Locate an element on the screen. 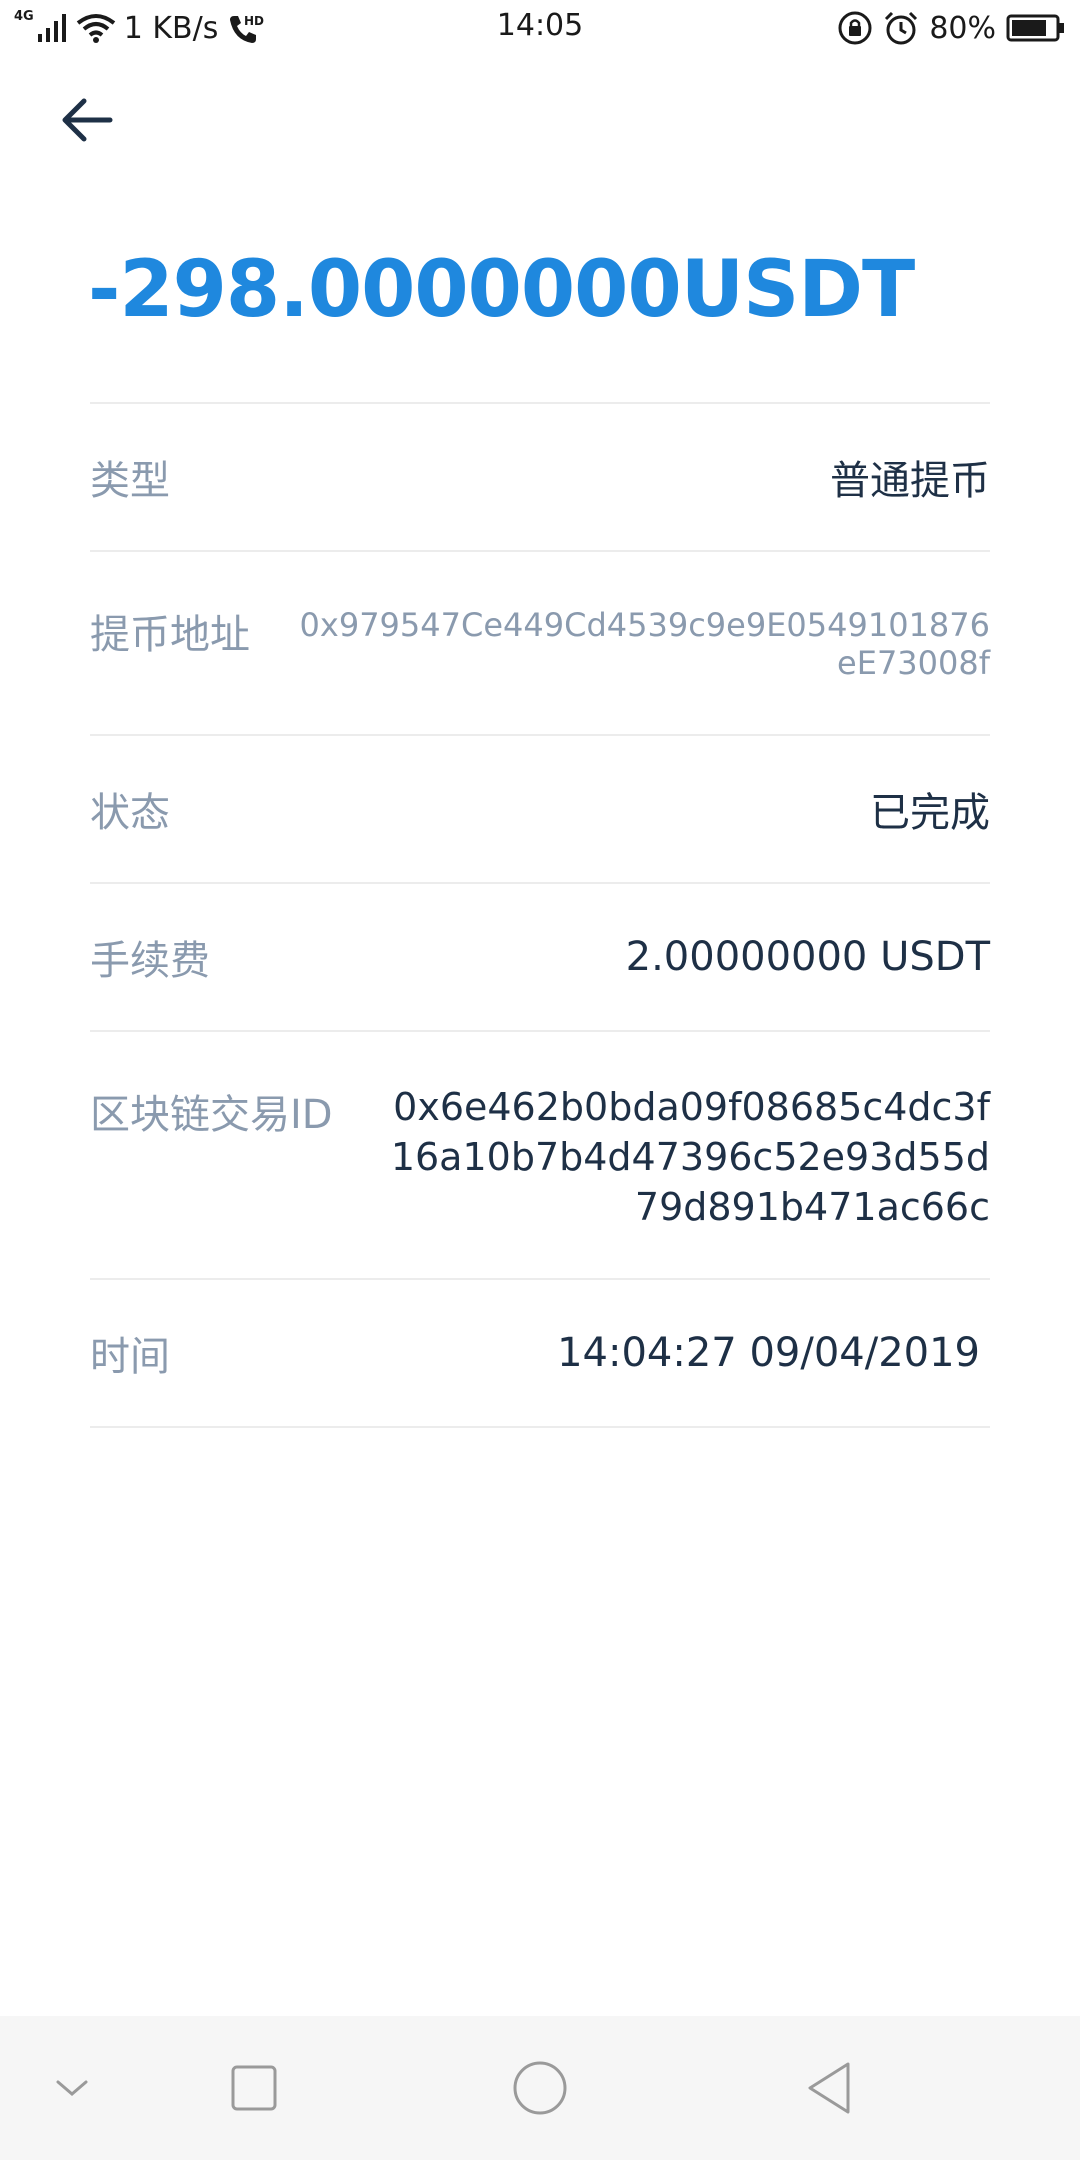 This screenshot has width=1080, height=2160. battery-icon is located at coordinates (1036, 28).